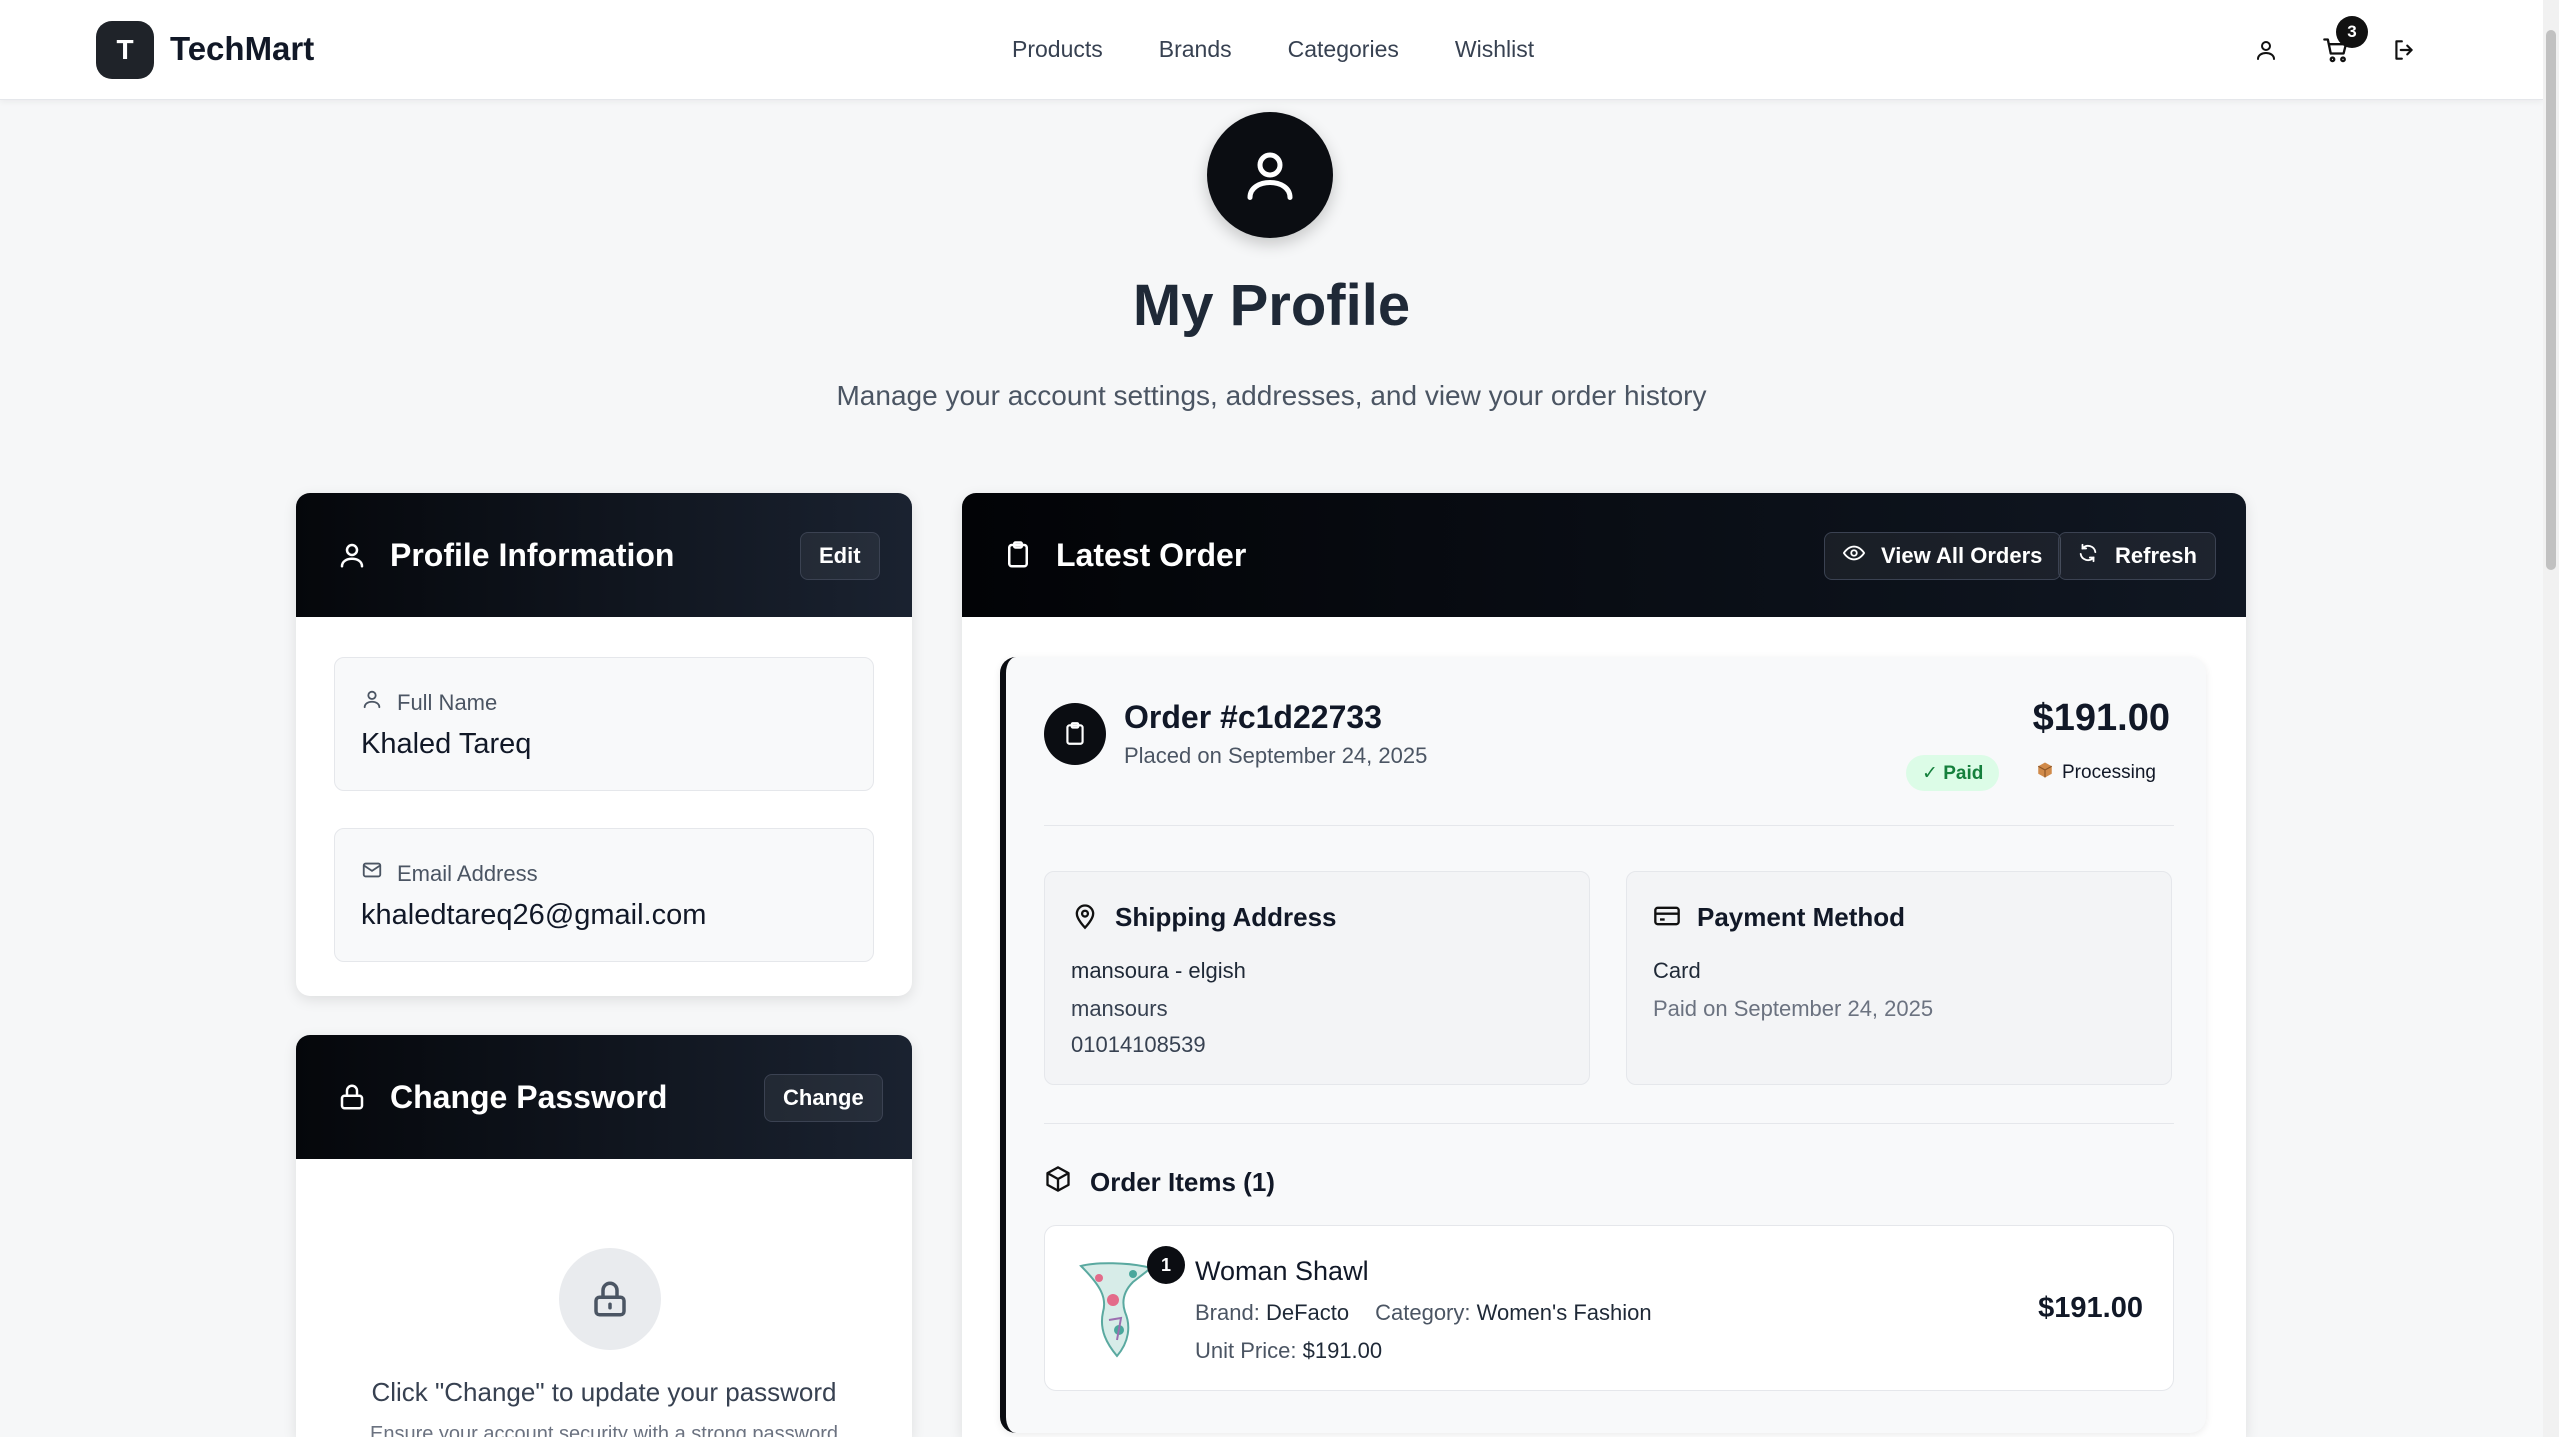  I want to click on full-name-value: Khaled Tareq, so click(446, 744).